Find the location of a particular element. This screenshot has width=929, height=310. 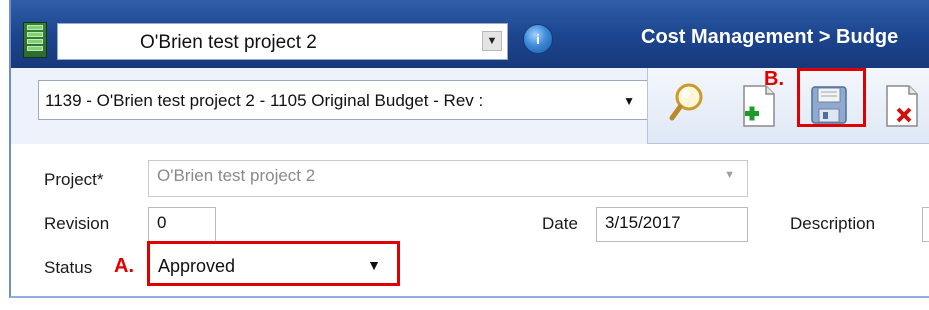

delete-button is located at coordinates (903, 104).